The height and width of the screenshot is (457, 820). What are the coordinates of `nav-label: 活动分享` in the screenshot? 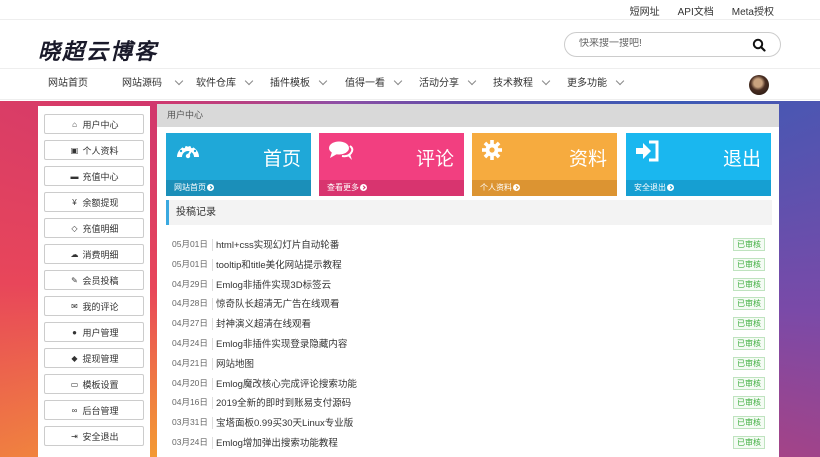 It's located at (439, 83).